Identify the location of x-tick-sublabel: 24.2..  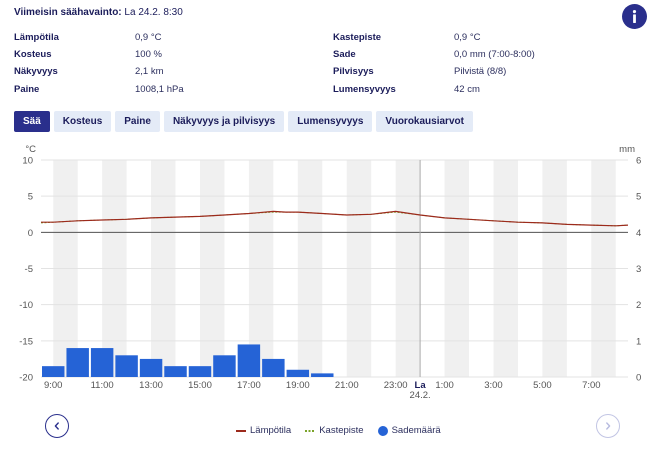
(420, 395).